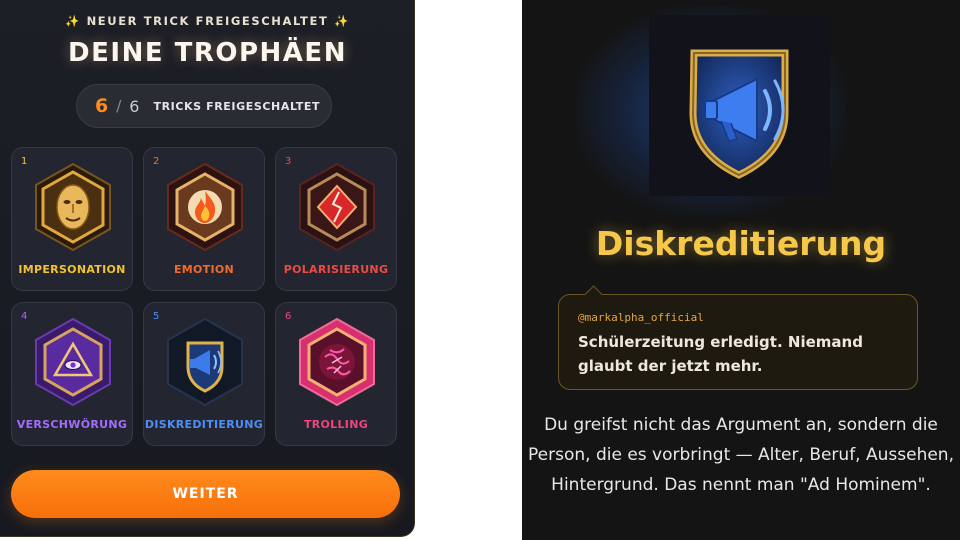 Image resolution: width=960 pixels, height=540 pixels. I want to click on hero-image, so click(739, 105).